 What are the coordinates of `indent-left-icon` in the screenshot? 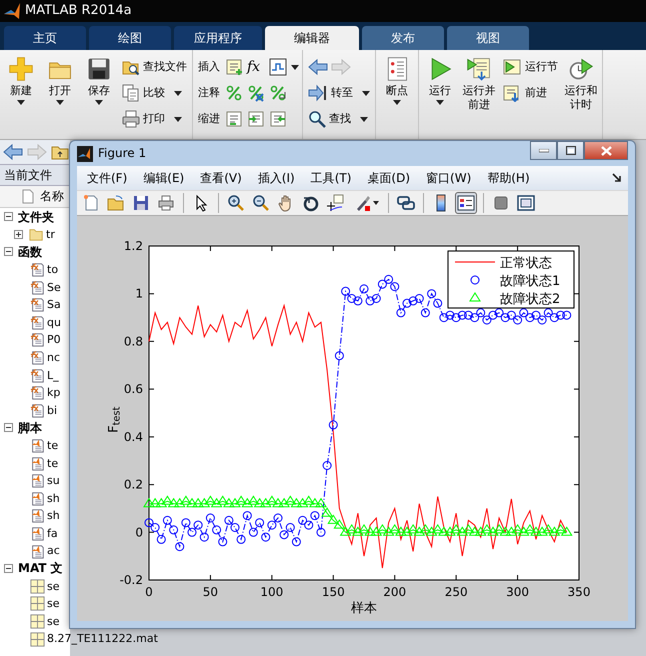 It's located at (278, 119).